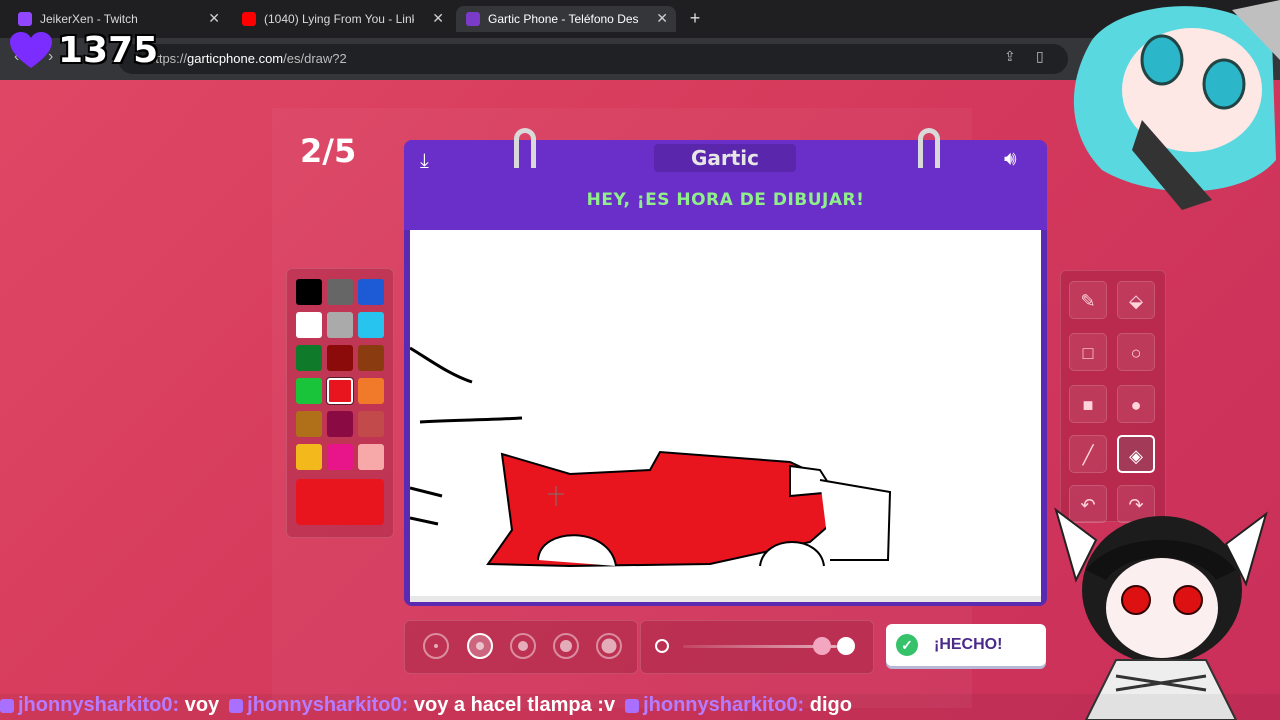 Image resolution: width=1280 pixels, height=720 pixels. What do you see at coordinates (1040, 56) in the screenshot?
I see `bookmark-icon: ▯` at bounding box center [1040, 56].